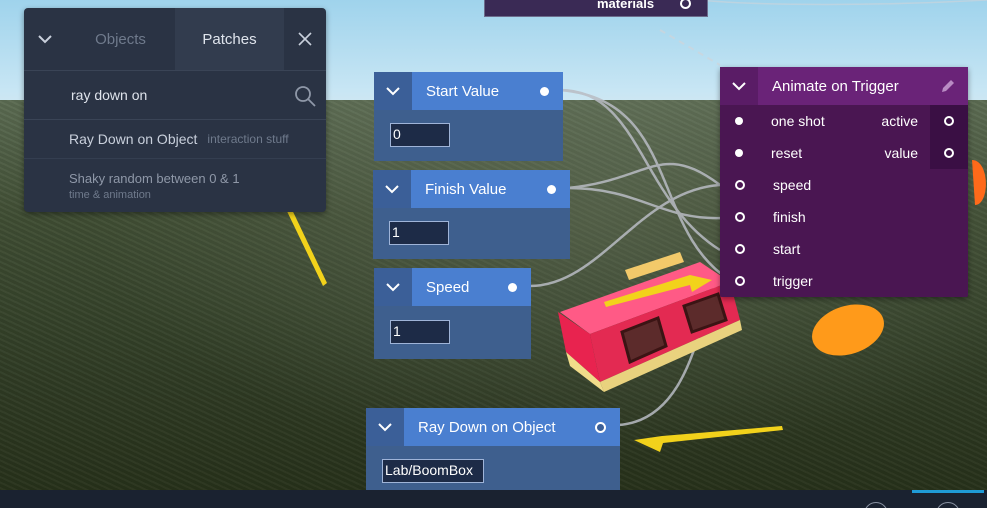 This screenshot has height=508, width=987. What do you see at coordinates (487, 427) in the screenshot?
I see `node-title: Ray Down on Object` at bounding box center [487, 427].